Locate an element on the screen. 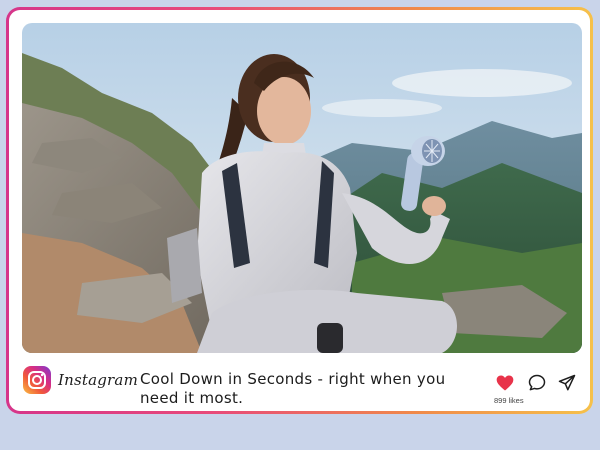 This screenshot has height=450, width=600. instagram-icon is located at coordinates (37, 380).